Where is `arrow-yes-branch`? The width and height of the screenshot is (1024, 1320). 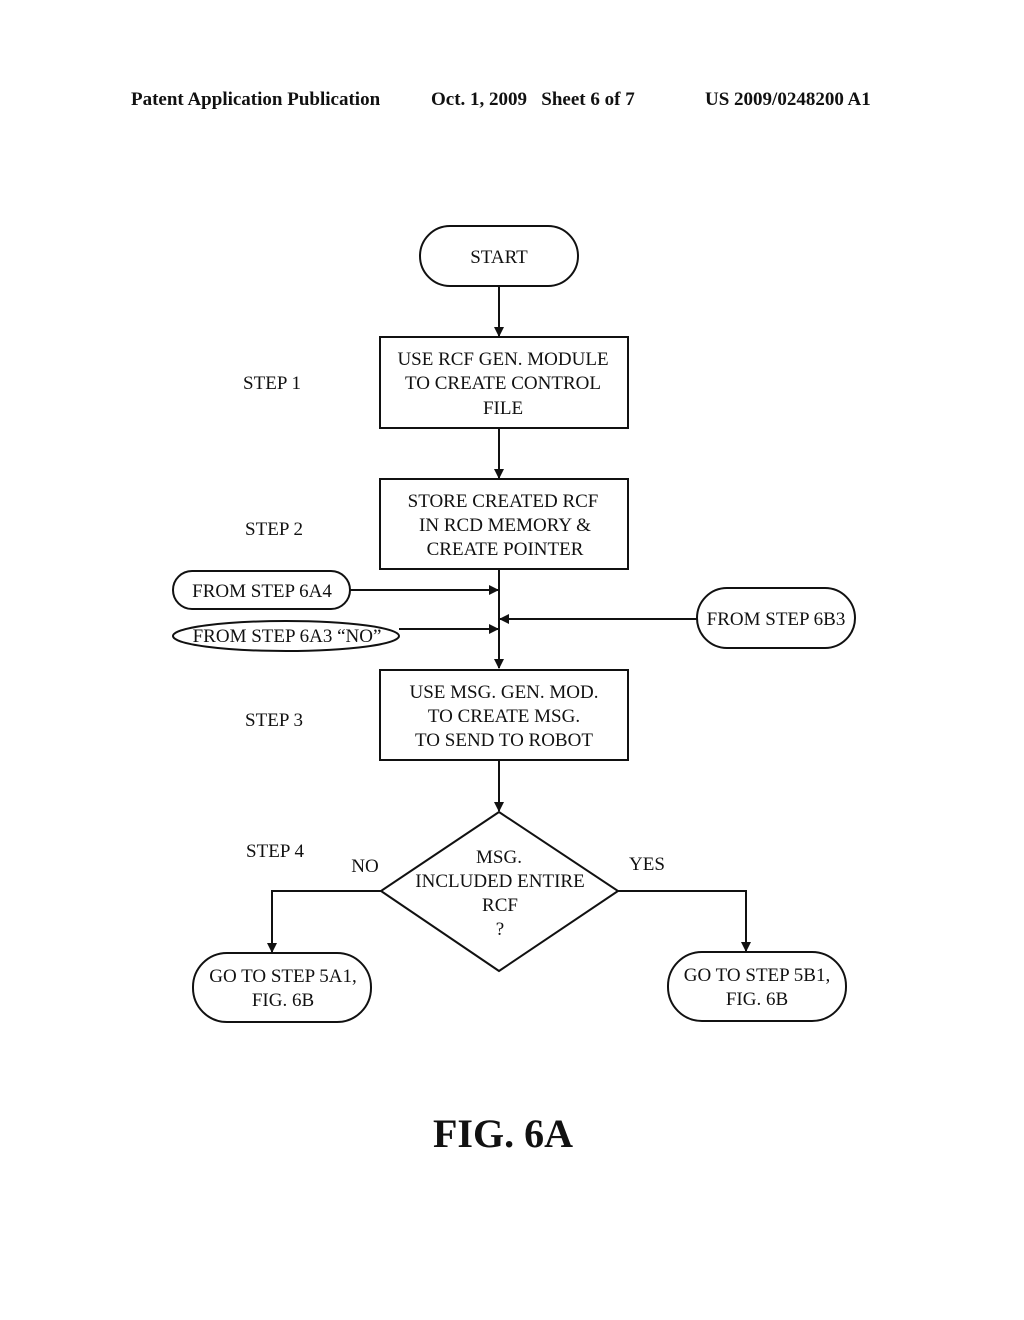 arrow-yes-branch is located at coordinates (684, 921).